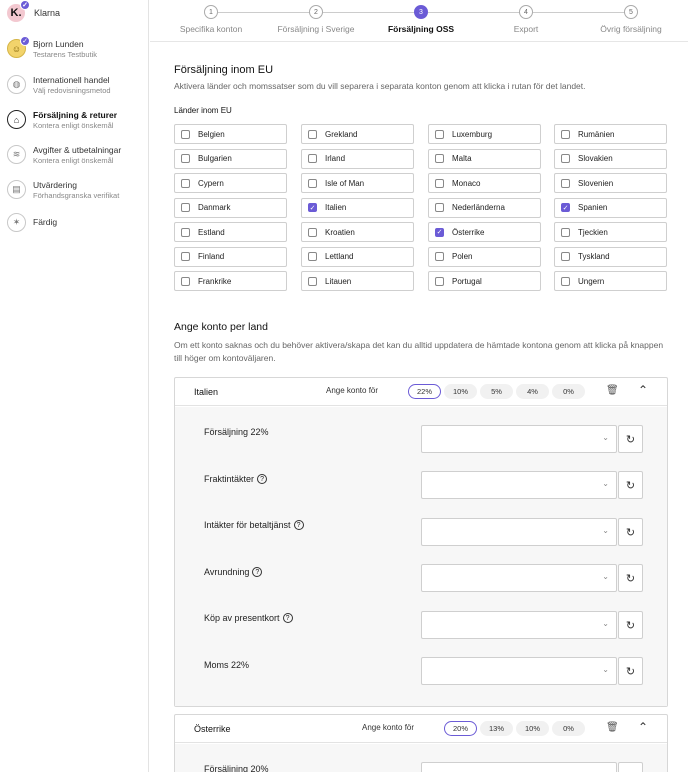 This screenshot has height=772, width=688. Describe the element at coordinates (357, 281) in the screenshot. I see `country-option: Litauen` at that location.